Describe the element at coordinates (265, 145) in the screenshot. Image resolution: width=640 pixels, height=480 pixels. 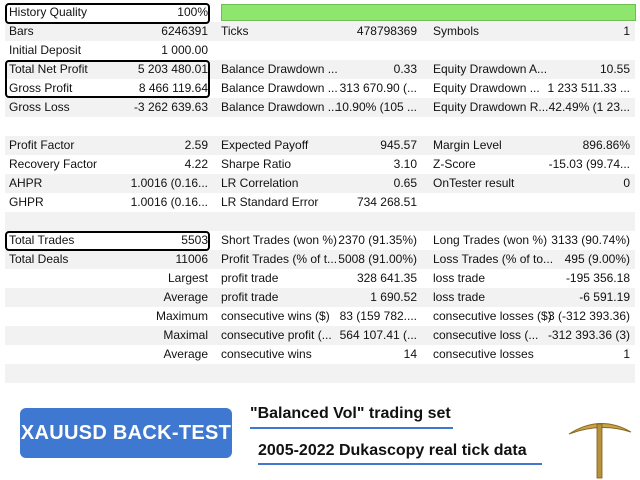
I see `metric-label-2: Expected Payoff` at that location.